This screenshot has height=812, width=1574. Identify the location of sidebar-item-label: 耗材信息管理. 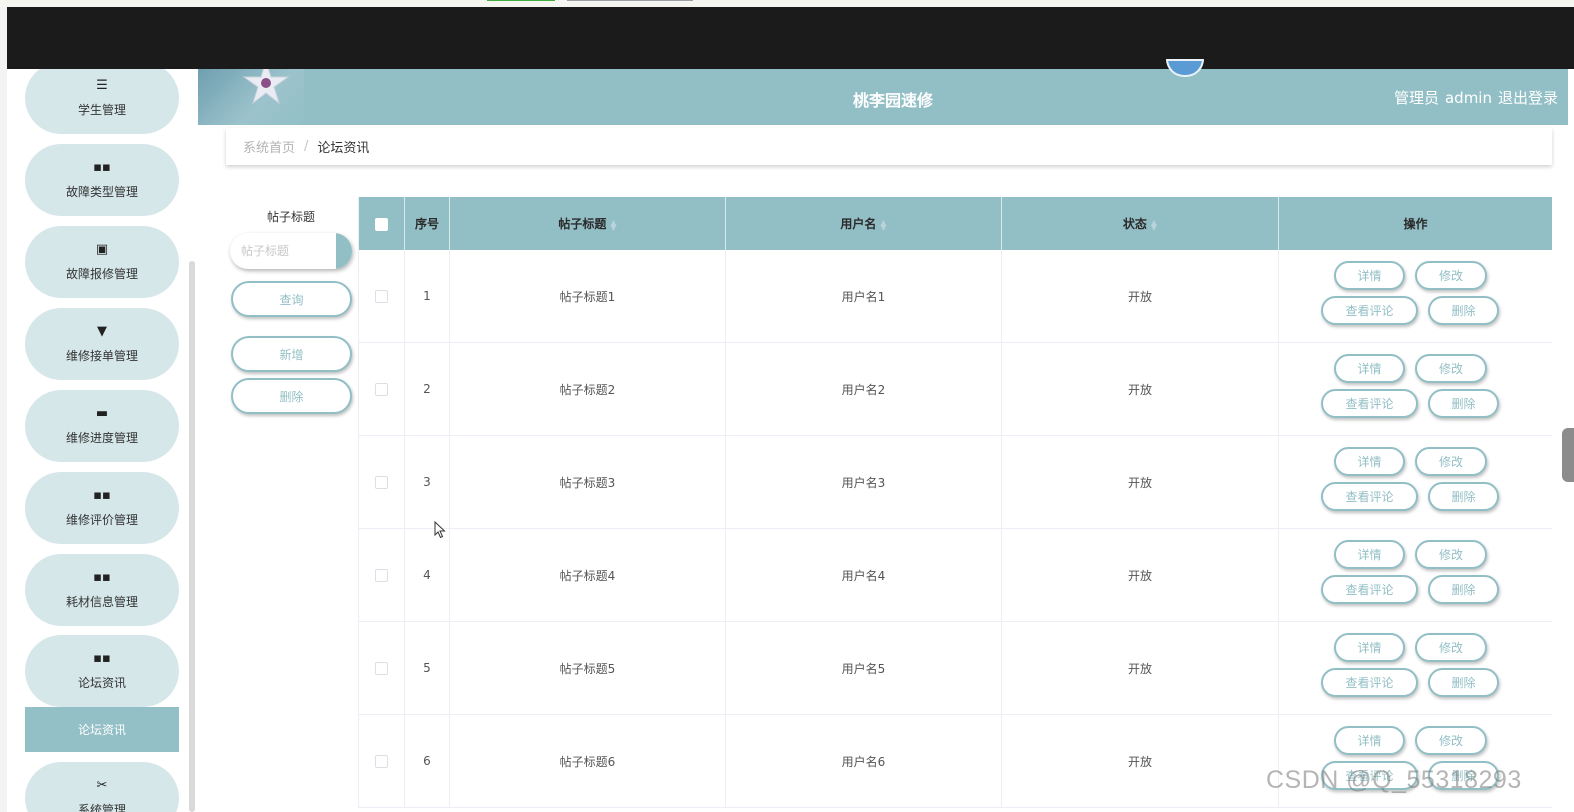
(101, 601).